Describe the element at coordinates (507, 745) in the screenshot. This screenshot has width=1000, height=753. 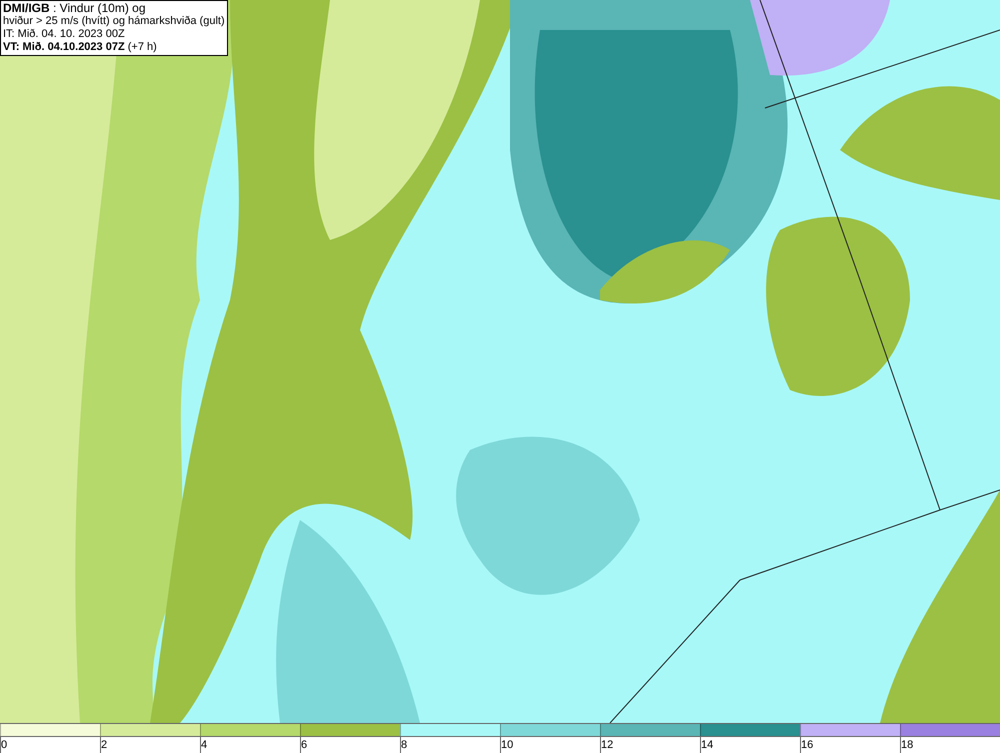
I see `legend-label: 10` at that location.